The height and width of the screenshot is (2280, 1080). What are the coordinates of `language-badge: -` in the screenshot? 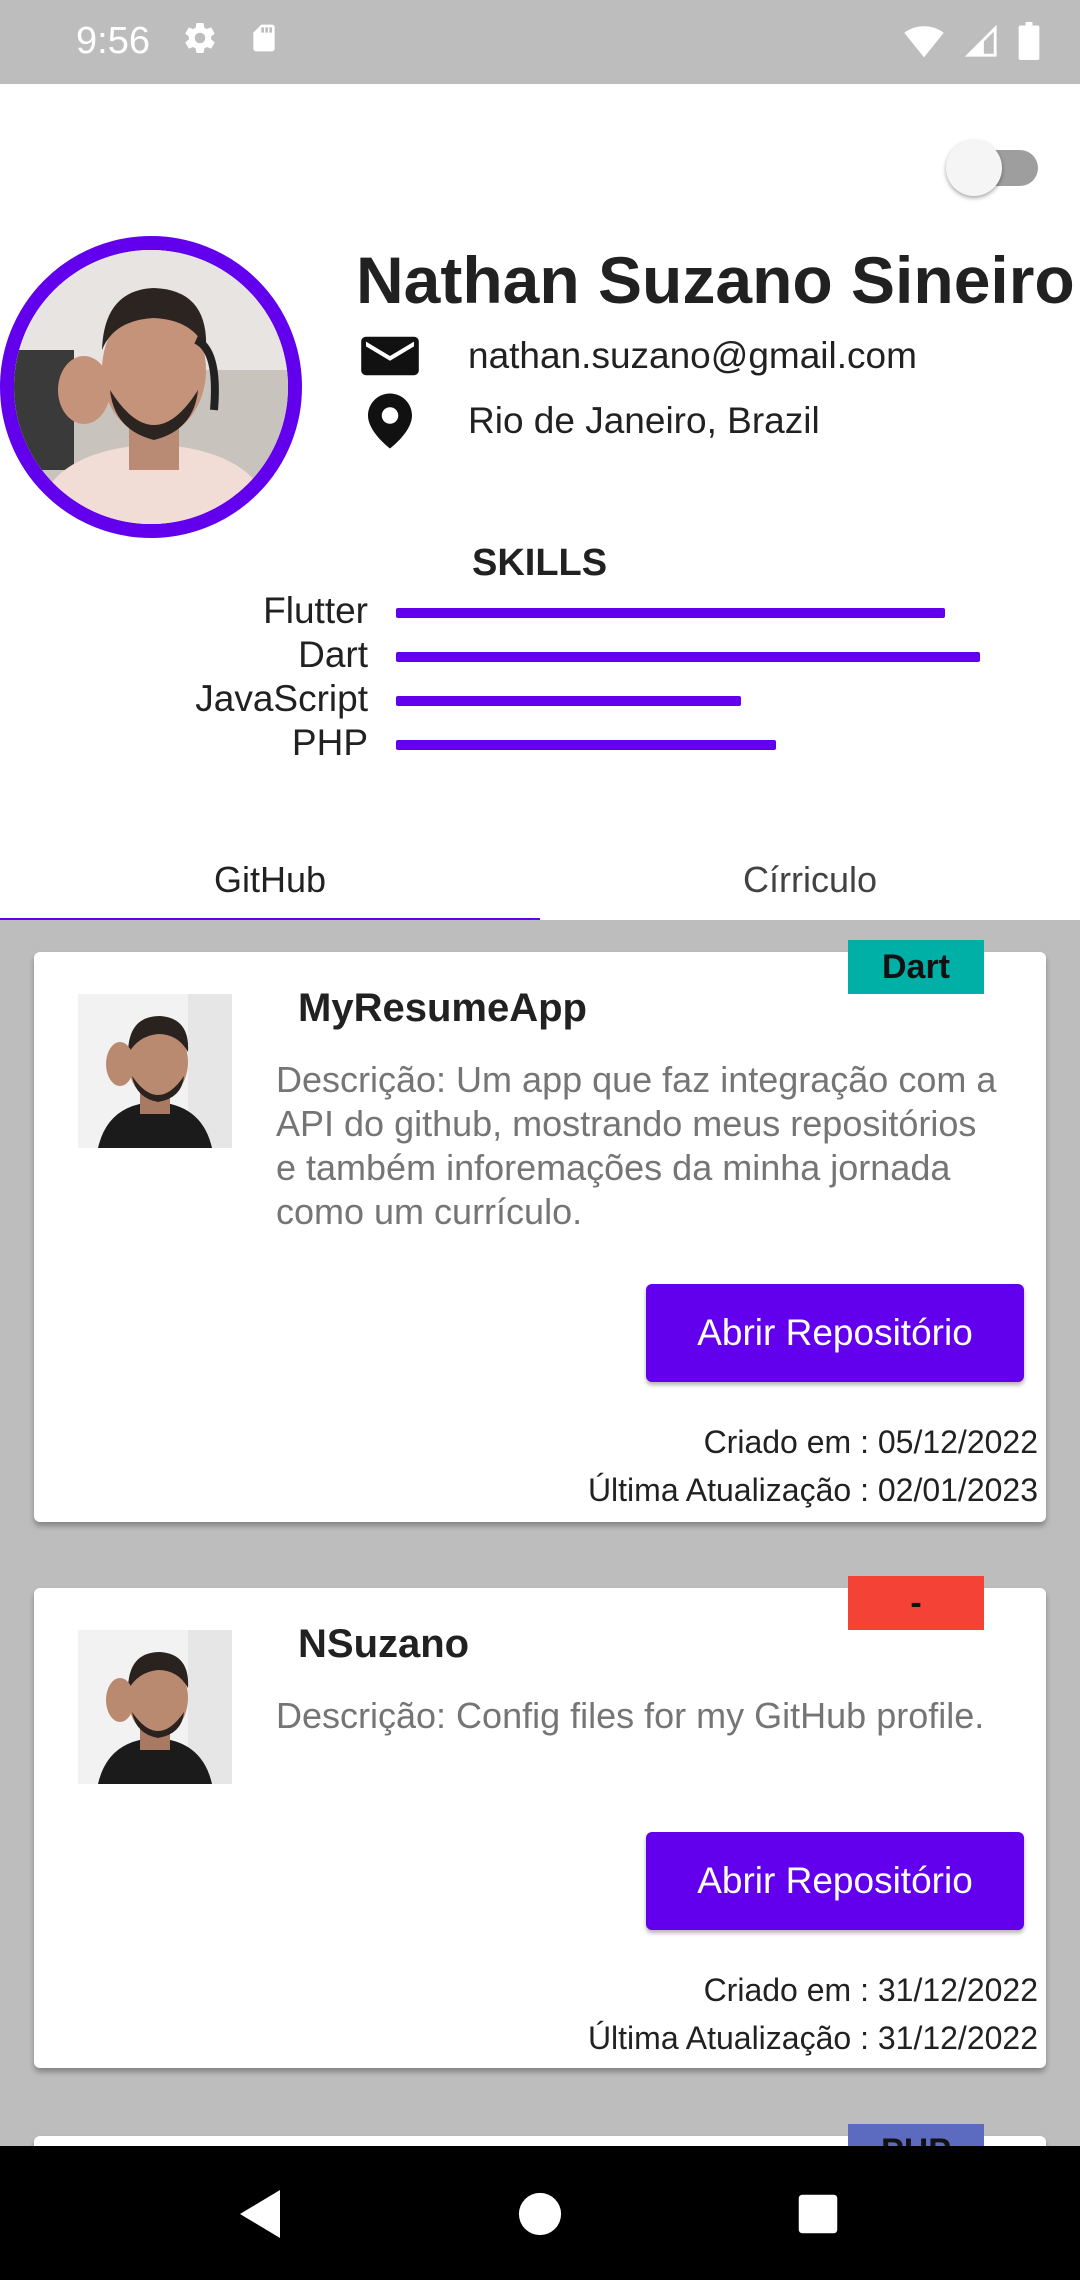 It's located at (916, 1603).